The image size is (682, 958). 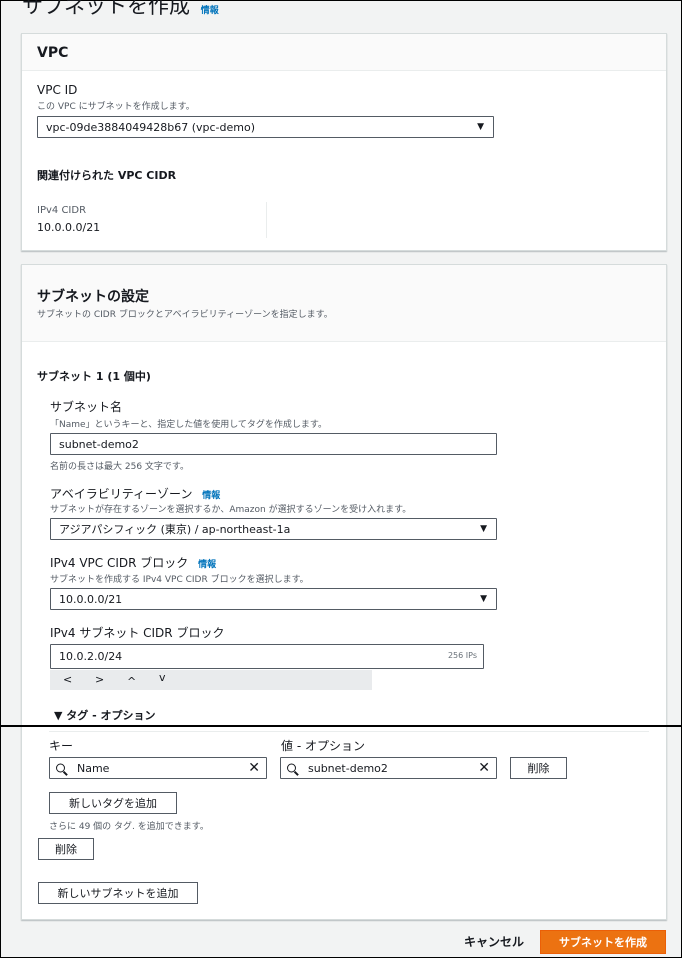 What do you see at coordinates (538, 768) in the screenshot?
I see `remove-tag-button: 削除` at bounding box center [538, 768].